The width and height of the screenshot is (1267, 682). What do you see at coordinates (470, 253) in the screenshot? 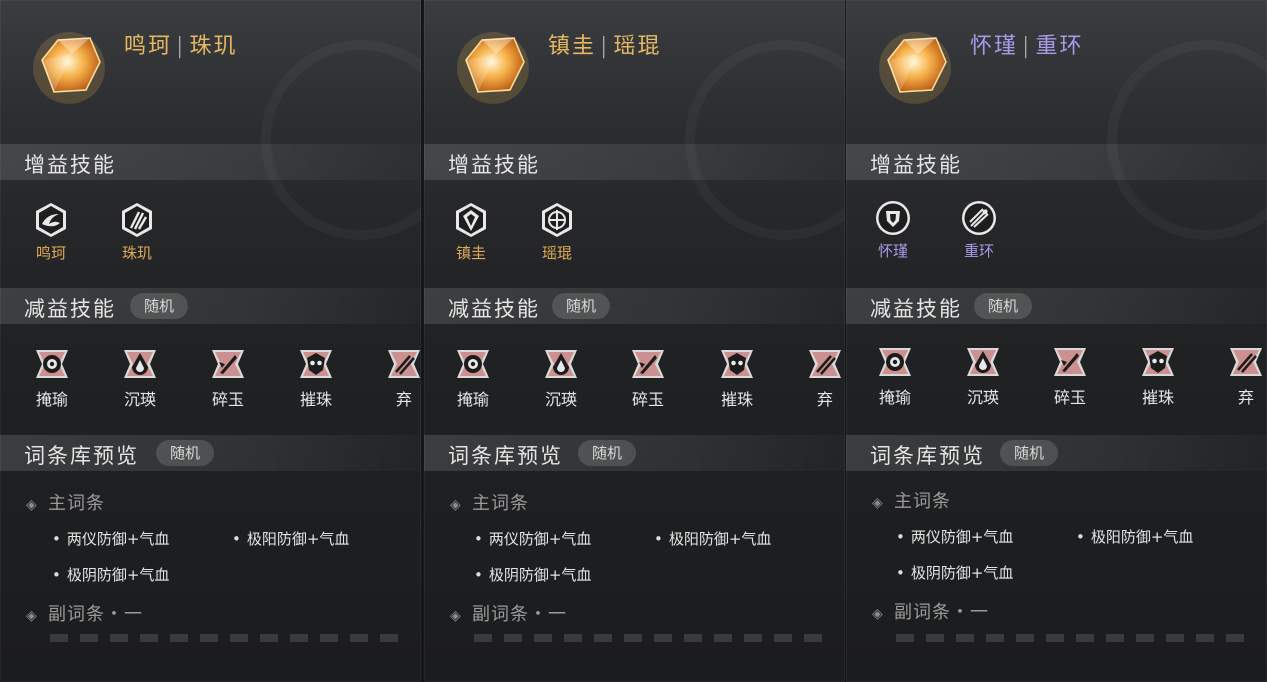
I see `buff-skill-label: 镇圭` at bounding box center [470, 253].